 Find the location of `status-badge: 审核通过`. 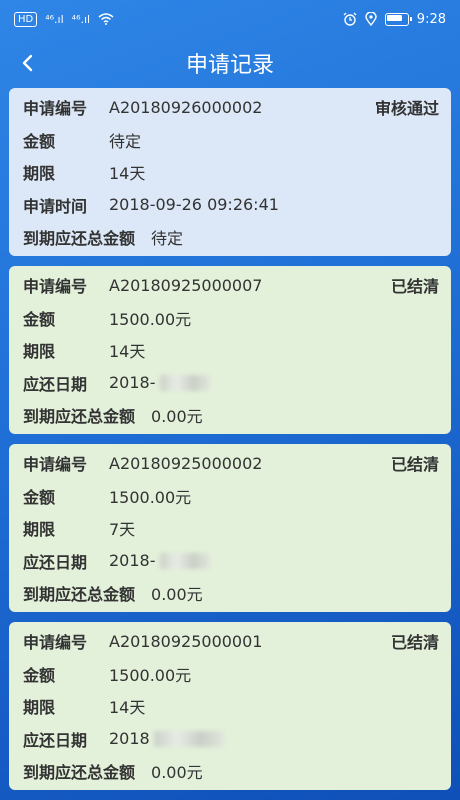

status-badge: 审核通过 is located at coordinates (406, 109).